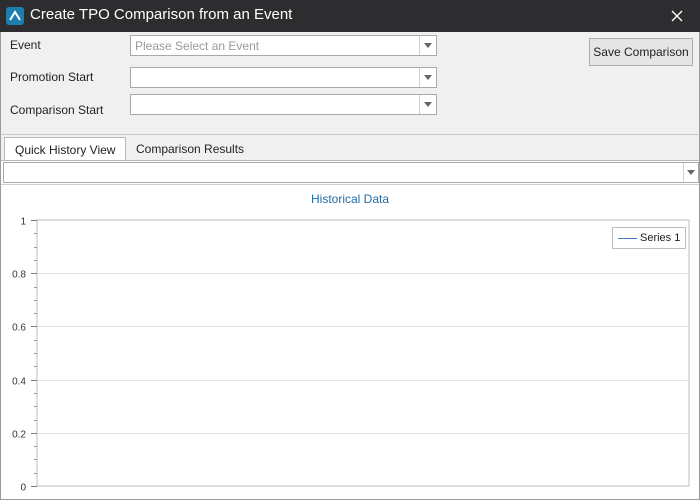 The width and height of the screenshot is (700, 500). Describe the element at coordinates (23, 488) in the screenshot. I see `y-tick-label: 0` at that location.